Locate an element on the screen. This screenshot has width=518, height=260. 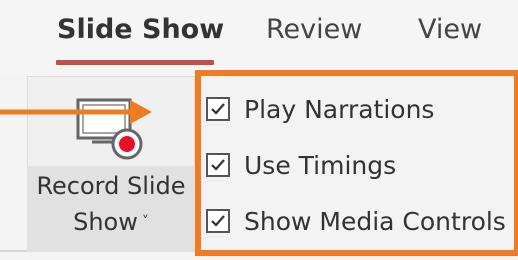
play-narrations-checkbox is located at coordinates (218, 109).